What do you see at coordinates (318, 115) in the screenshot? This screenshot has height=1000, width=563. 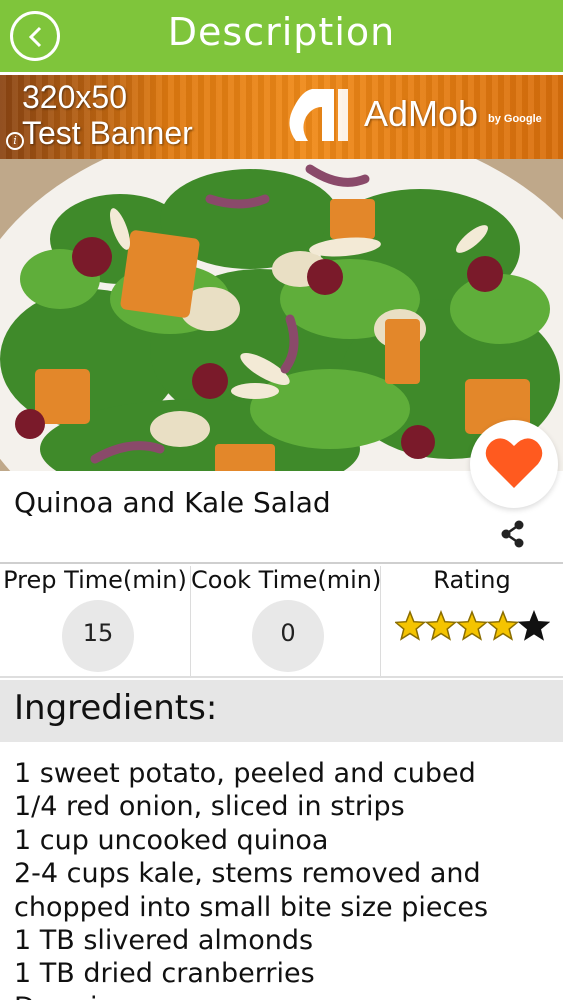 I see `admob-logo-icon` at bounding box center [318, 115].